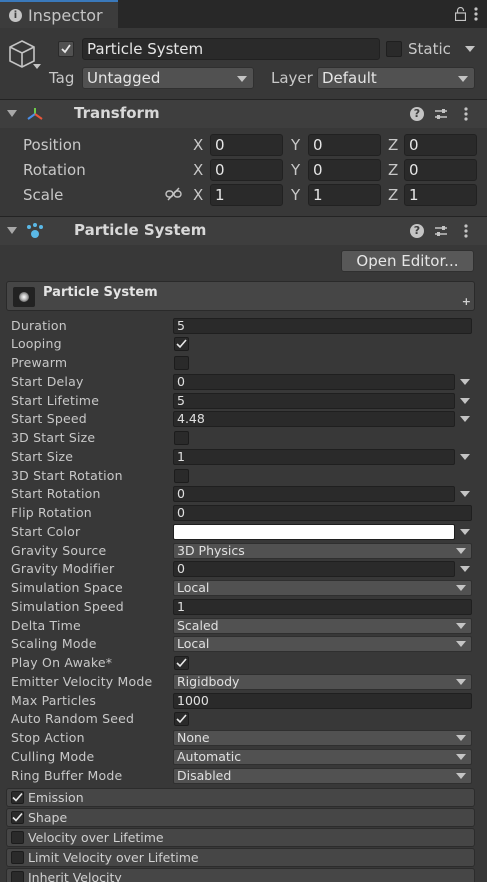 The image size is (487, 882). Describe the element at coordinates (322, 326) in the screenshot. I see `duration-field: 5` at that location.